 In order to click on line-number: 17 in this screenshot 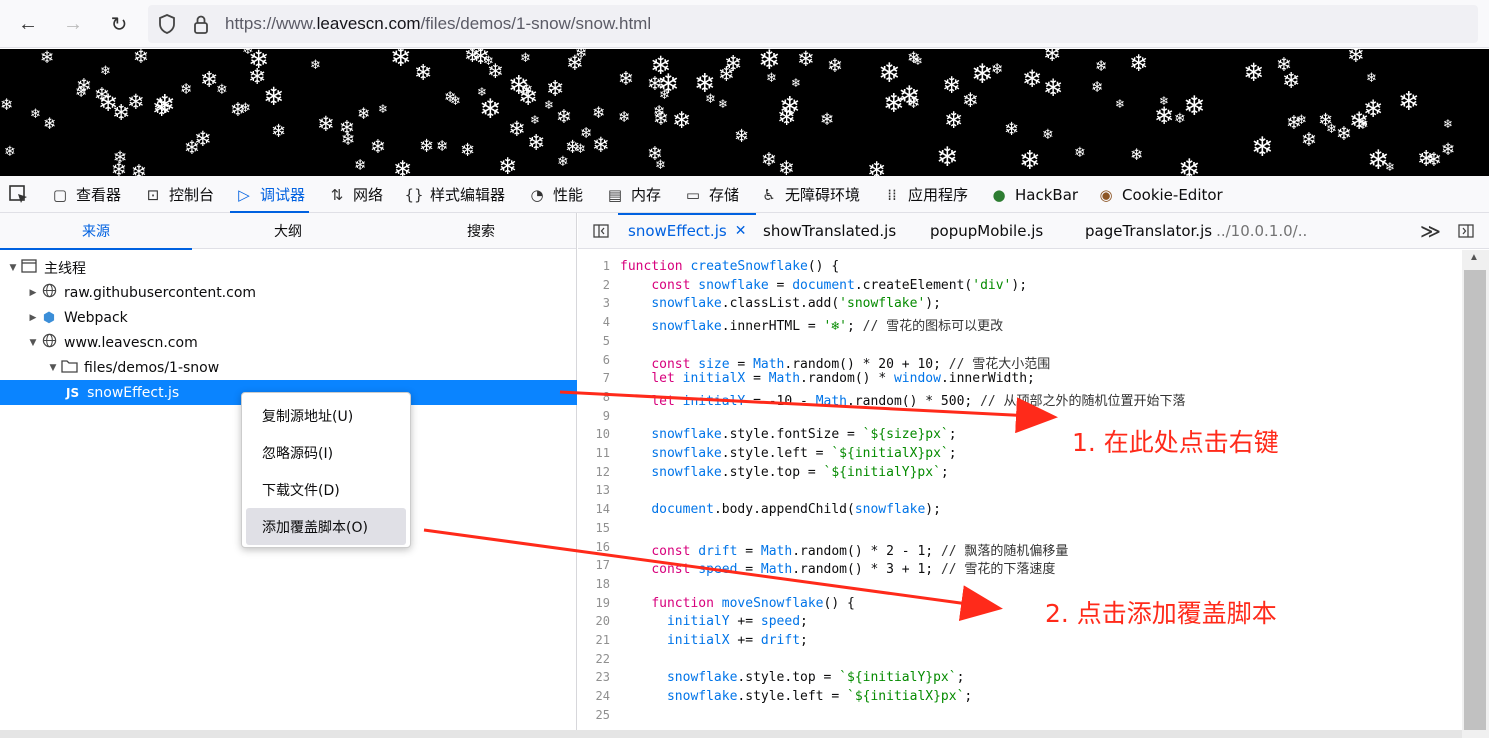, I will do `click(594, 567)`.